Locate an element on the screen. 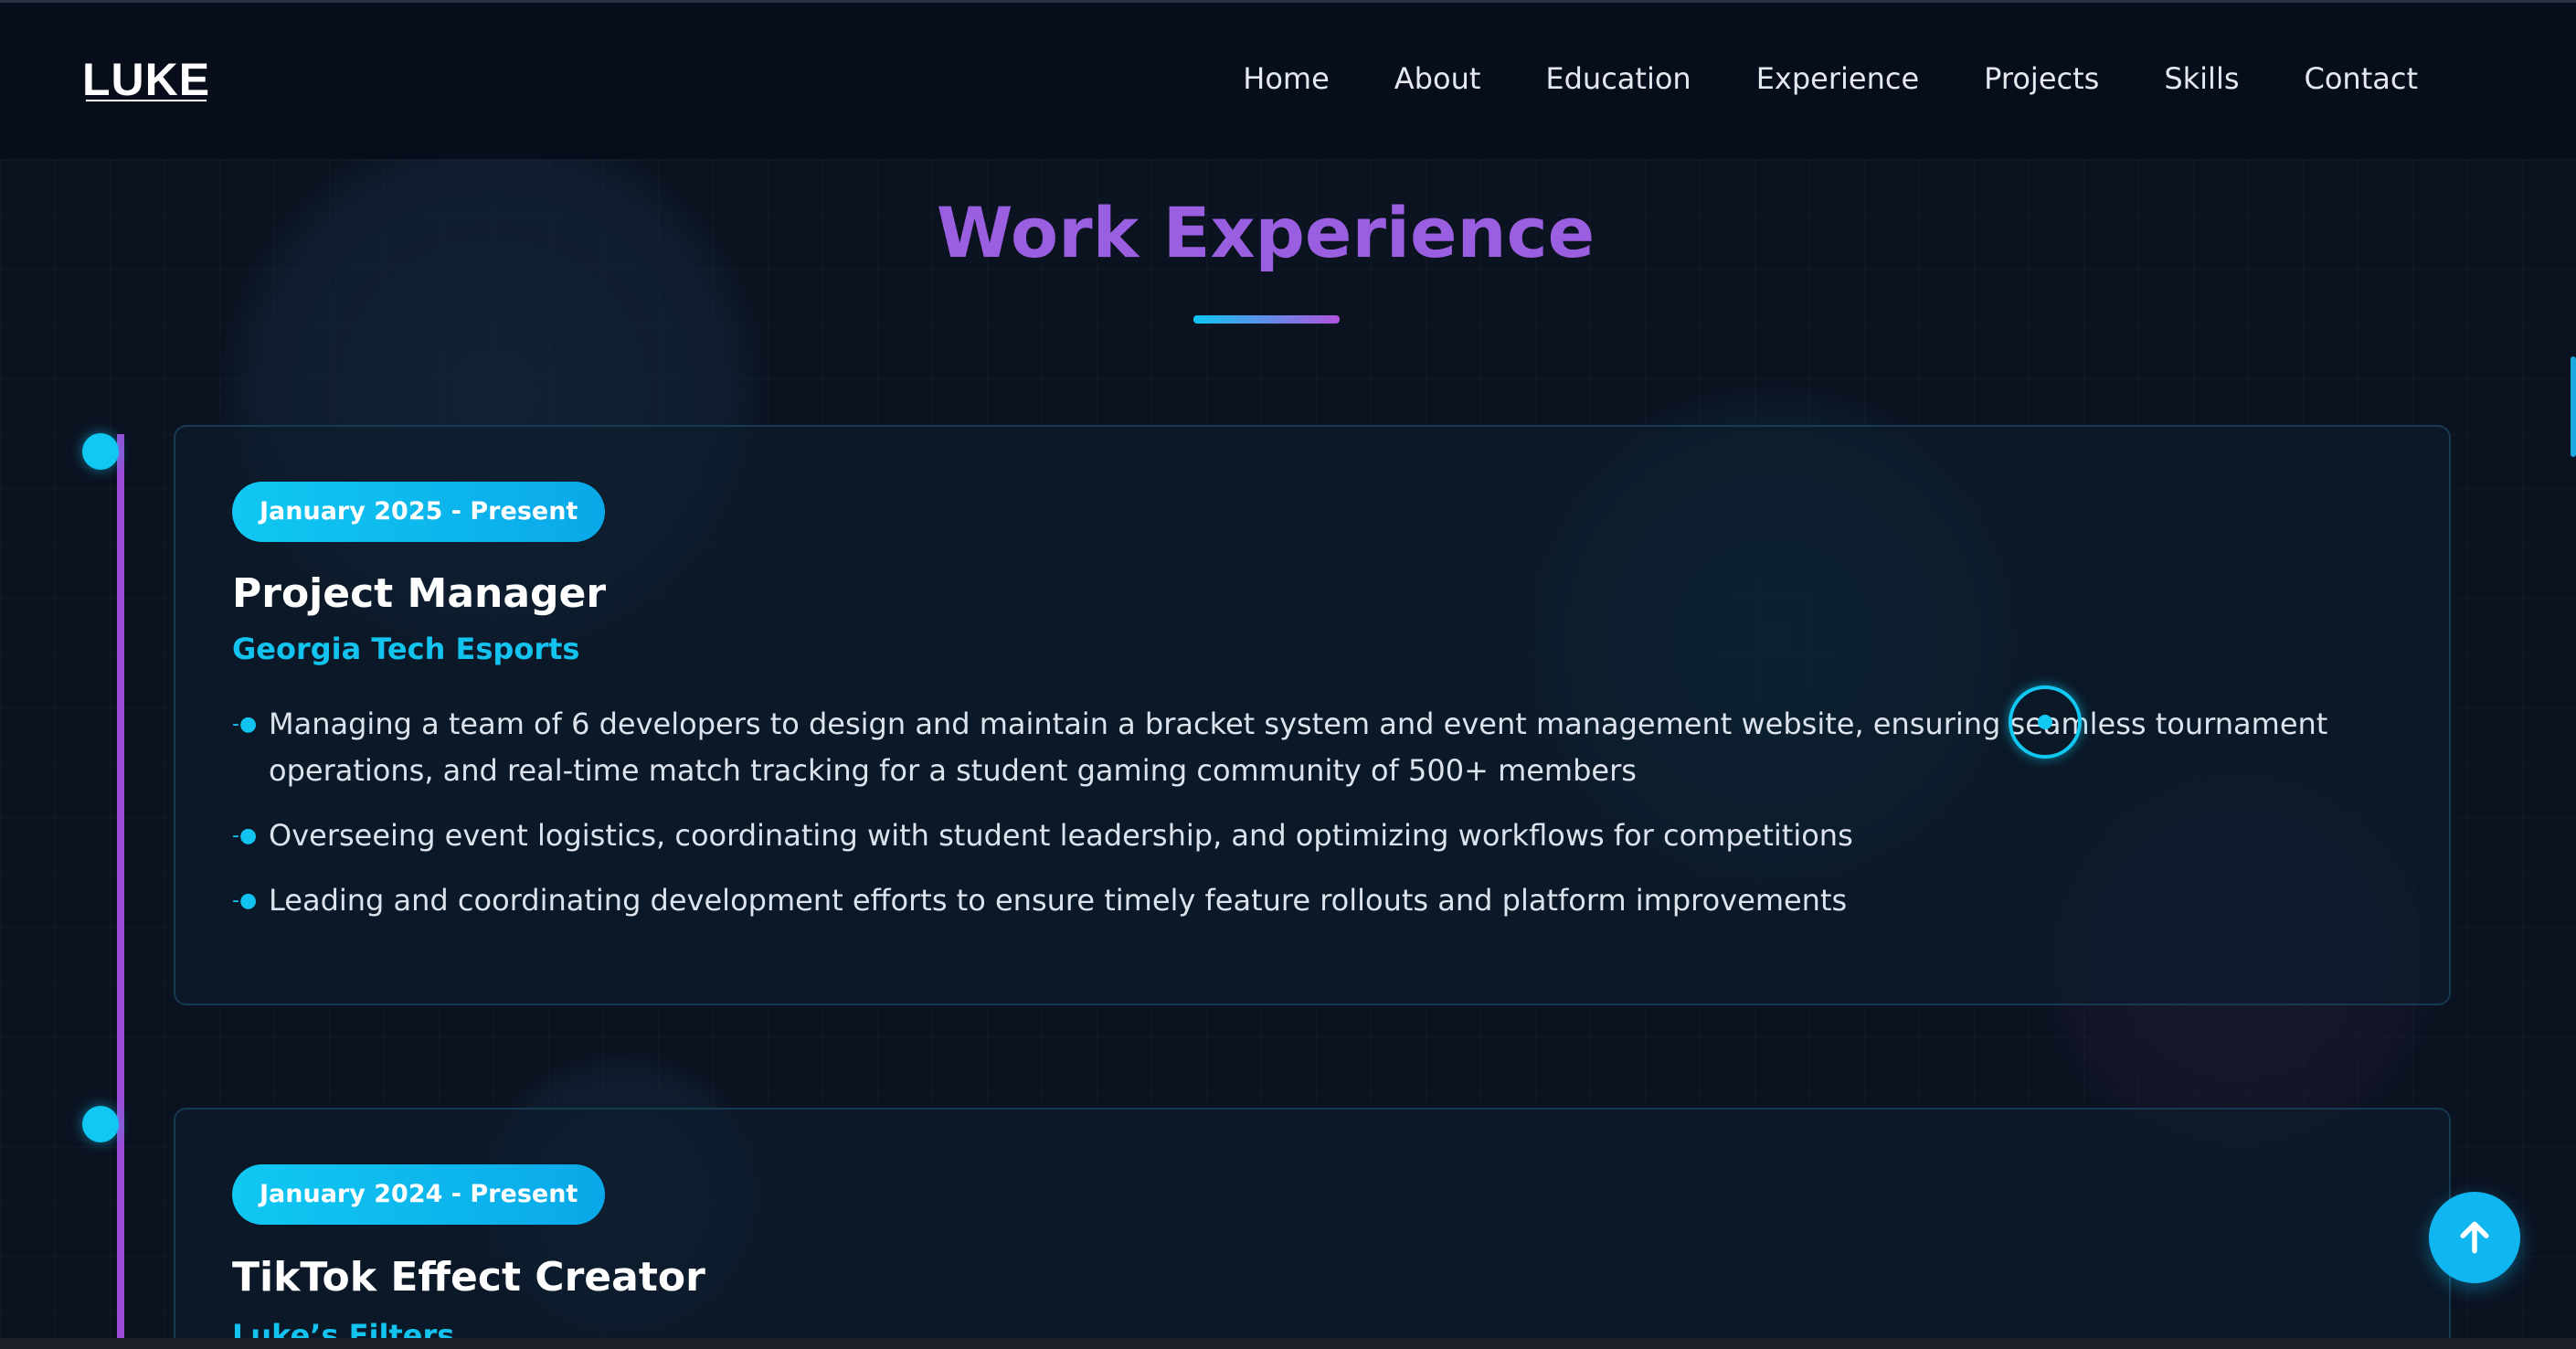 This screenshot has height=1349, width=2576. date-badge: January 2024 - Present is located at coordinates (419, 1194).